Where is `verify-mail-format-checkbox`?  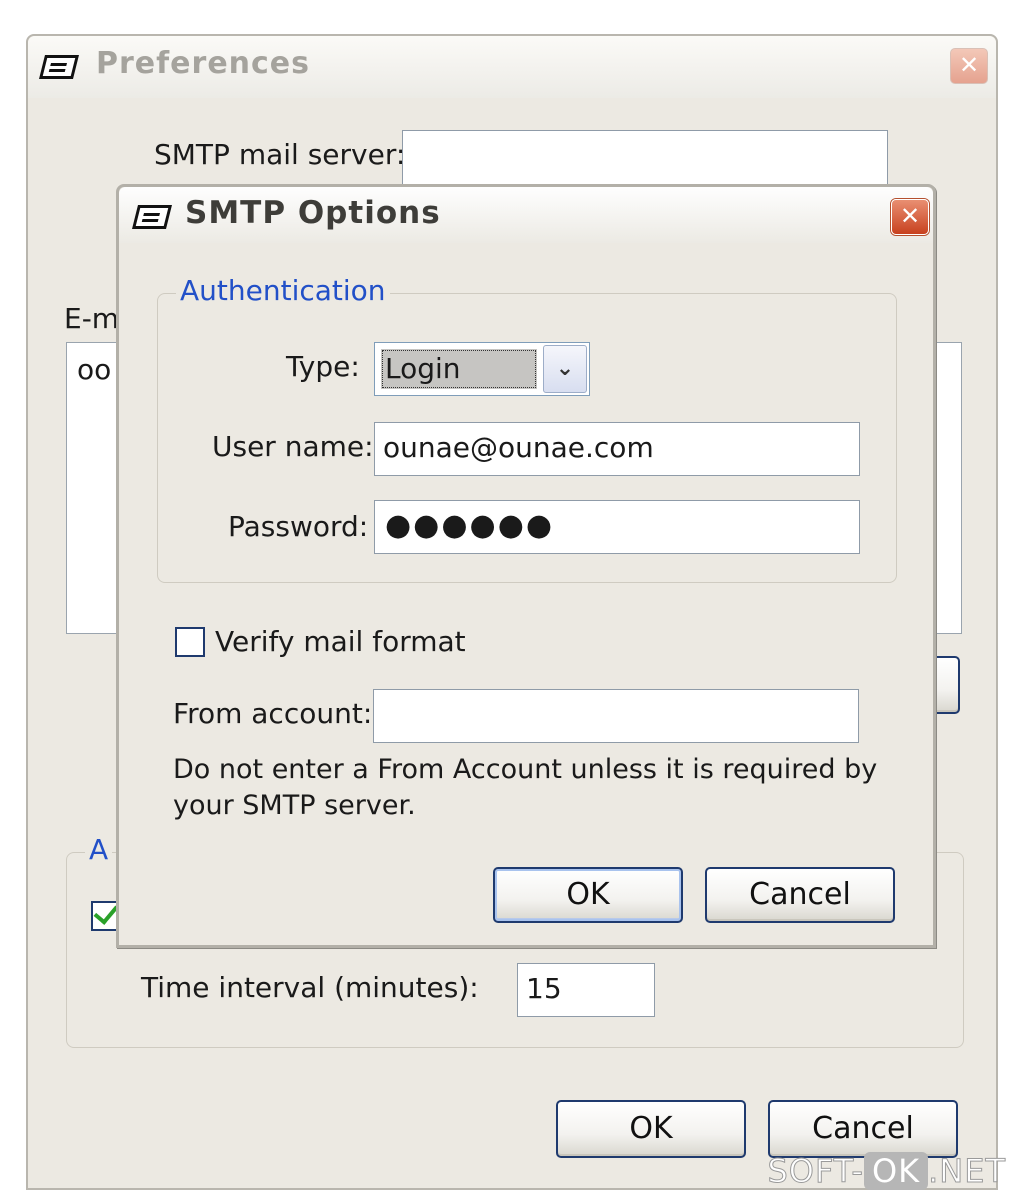
verify-mail-format-checkbox is located at coordinates (190, 642).